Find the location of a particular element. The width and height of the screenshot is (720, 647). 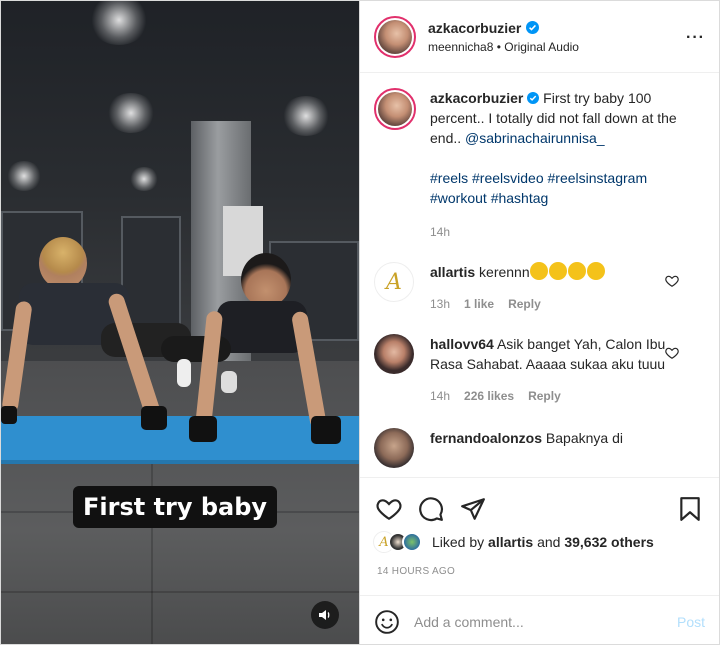

author-username: azkacorbuzier is located at coordinates (474, 28).